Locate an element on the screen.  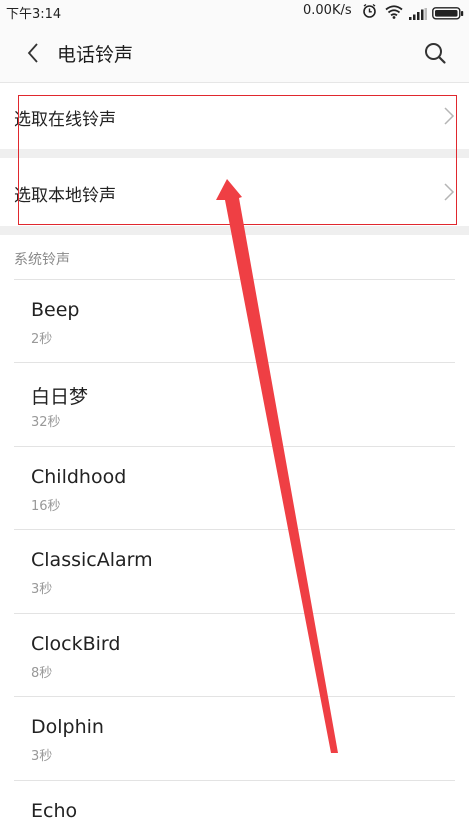
ringtone-name: Beep is located at coordinates (55, 310).